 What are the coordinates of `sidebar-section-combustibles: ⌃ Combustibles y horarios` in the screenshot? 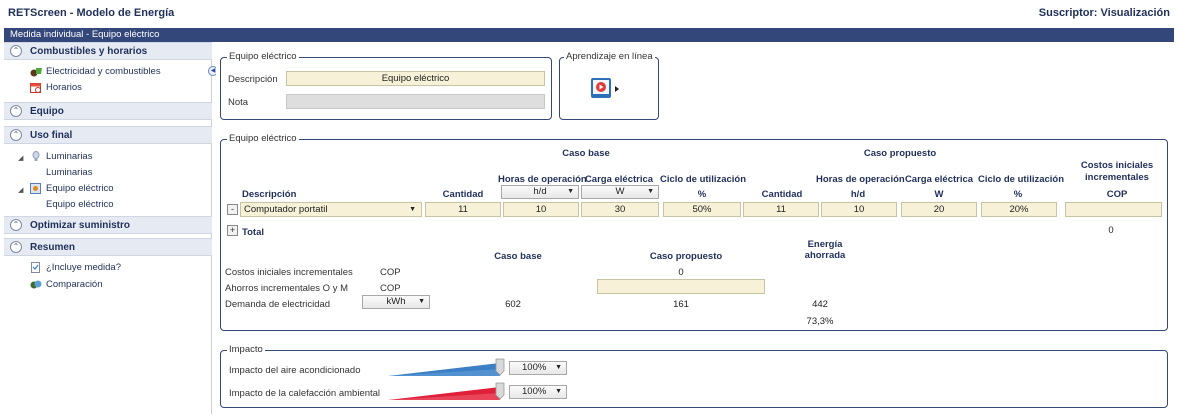 It's located at (108, 51).